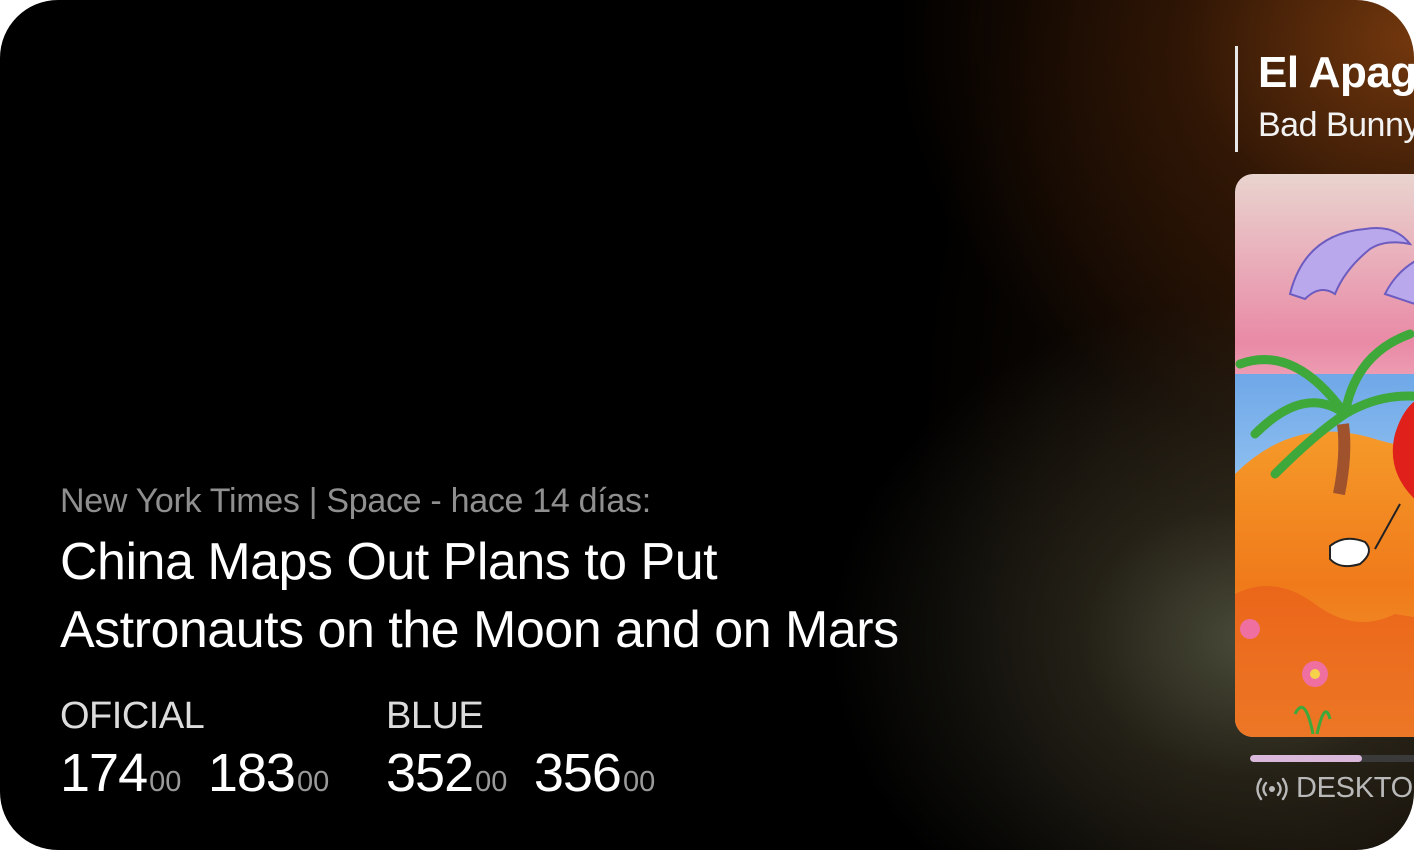  I want to click on rate-integer: 183, so click(251, 773).